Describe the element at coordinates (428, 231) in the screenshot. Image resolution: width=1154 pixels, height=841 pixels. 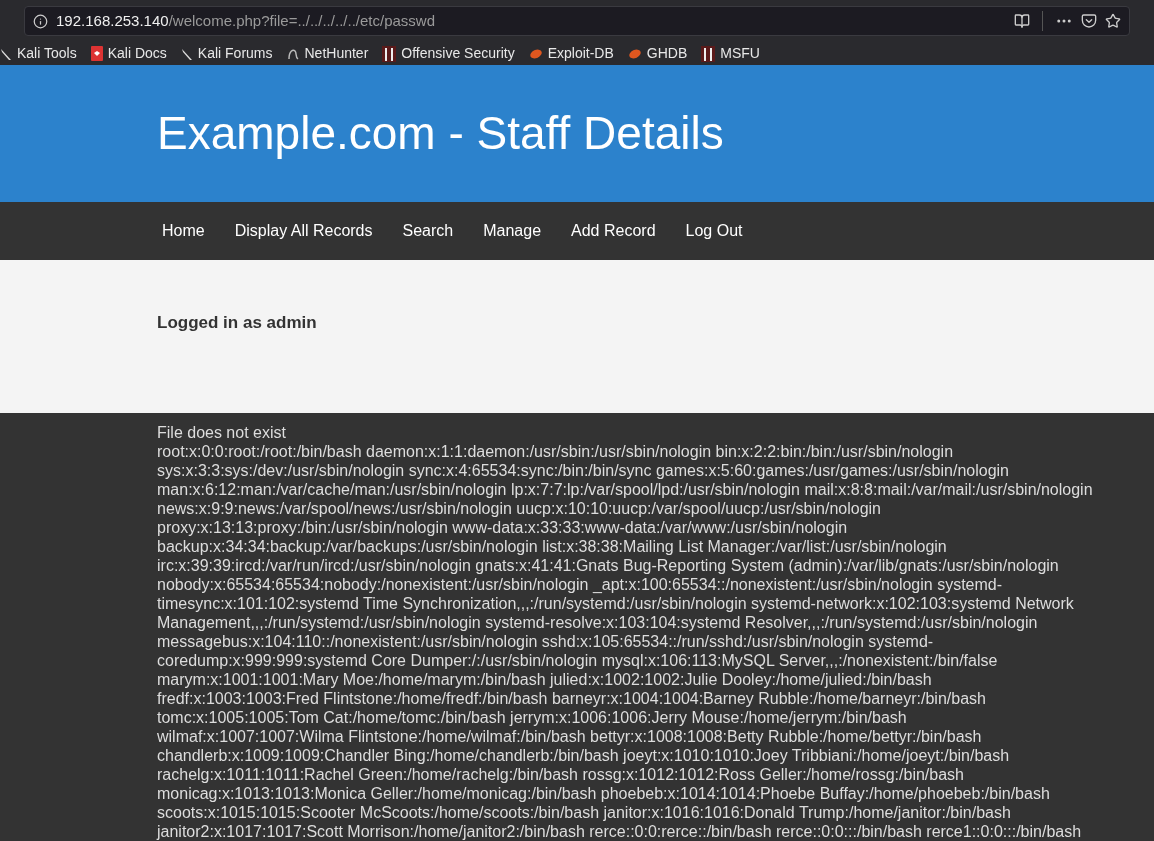
I see `nav-link: Search` at that location.